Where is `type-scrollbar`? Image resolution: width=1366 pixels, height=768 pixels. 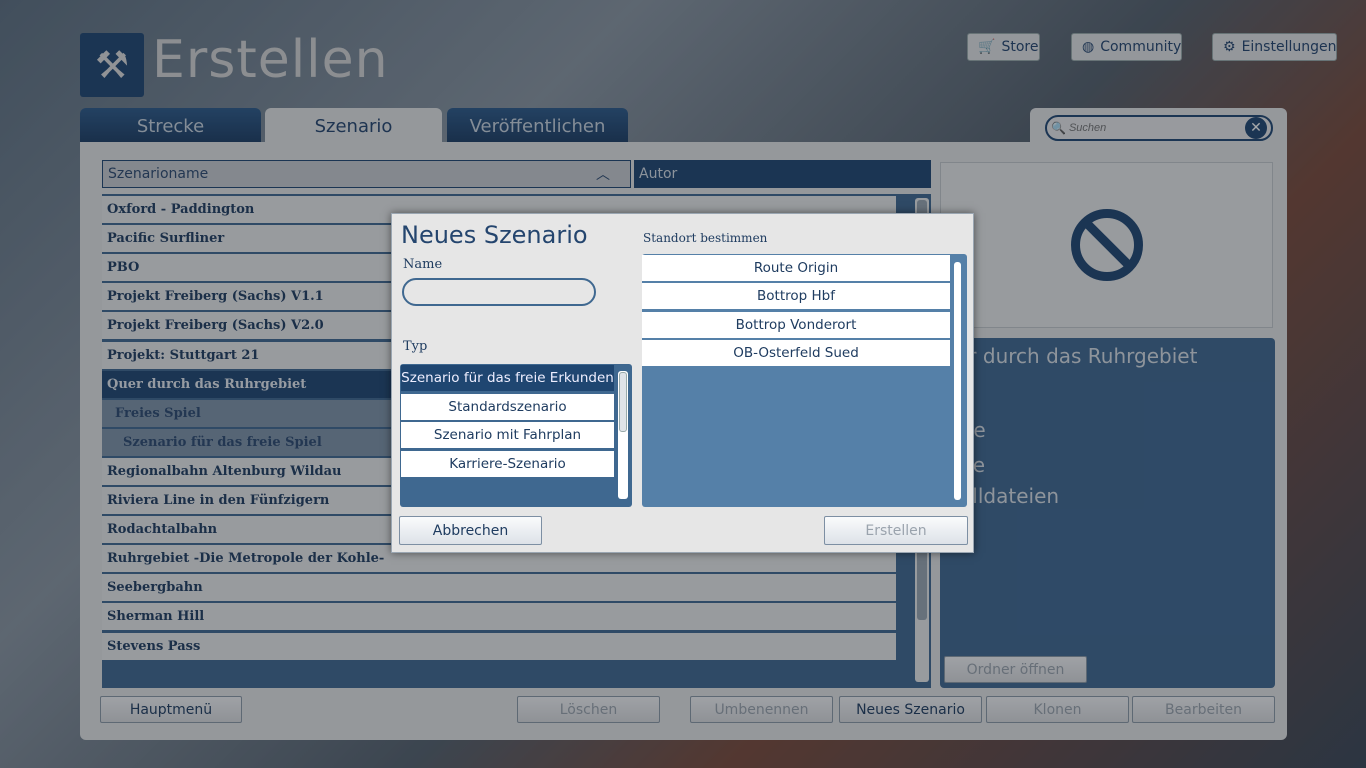
type-scrollbar is located at coordinates (623, 435).